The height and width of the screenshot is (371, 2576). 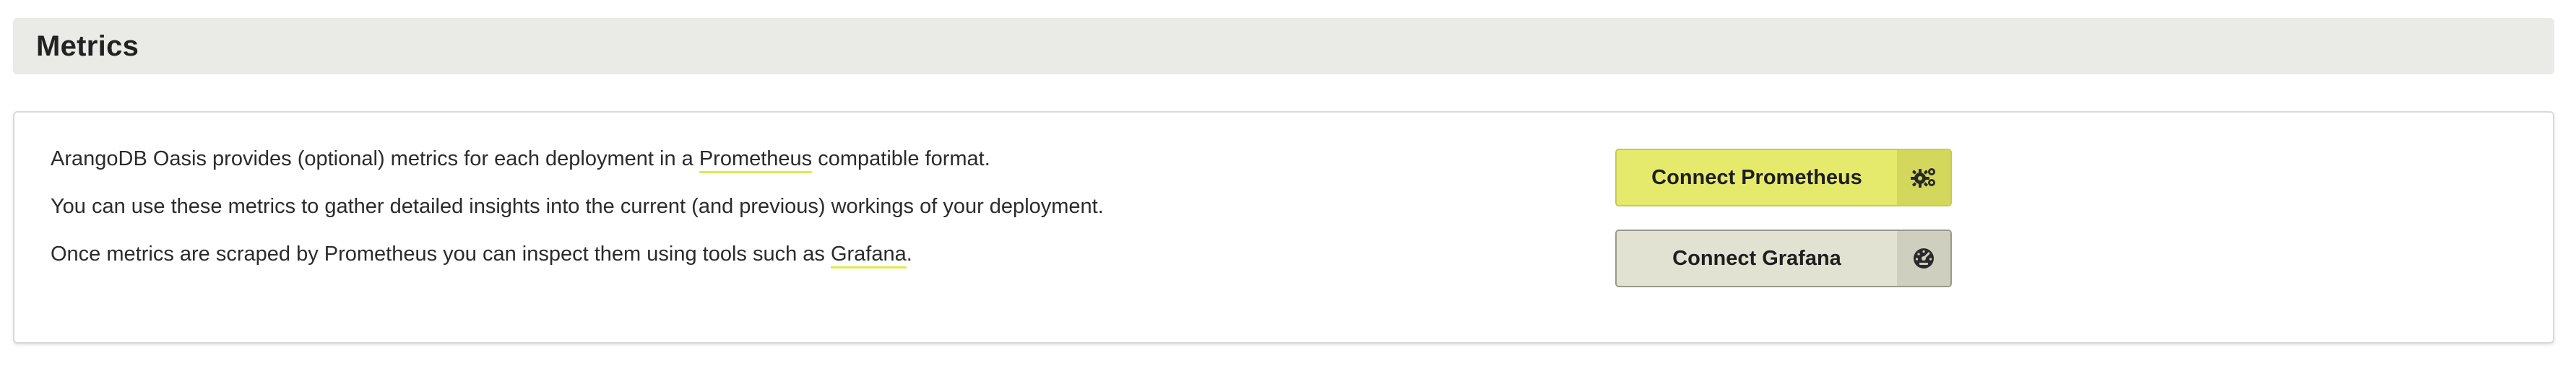 I want to click on dashboard-icon, so click(x=1923, y=258).